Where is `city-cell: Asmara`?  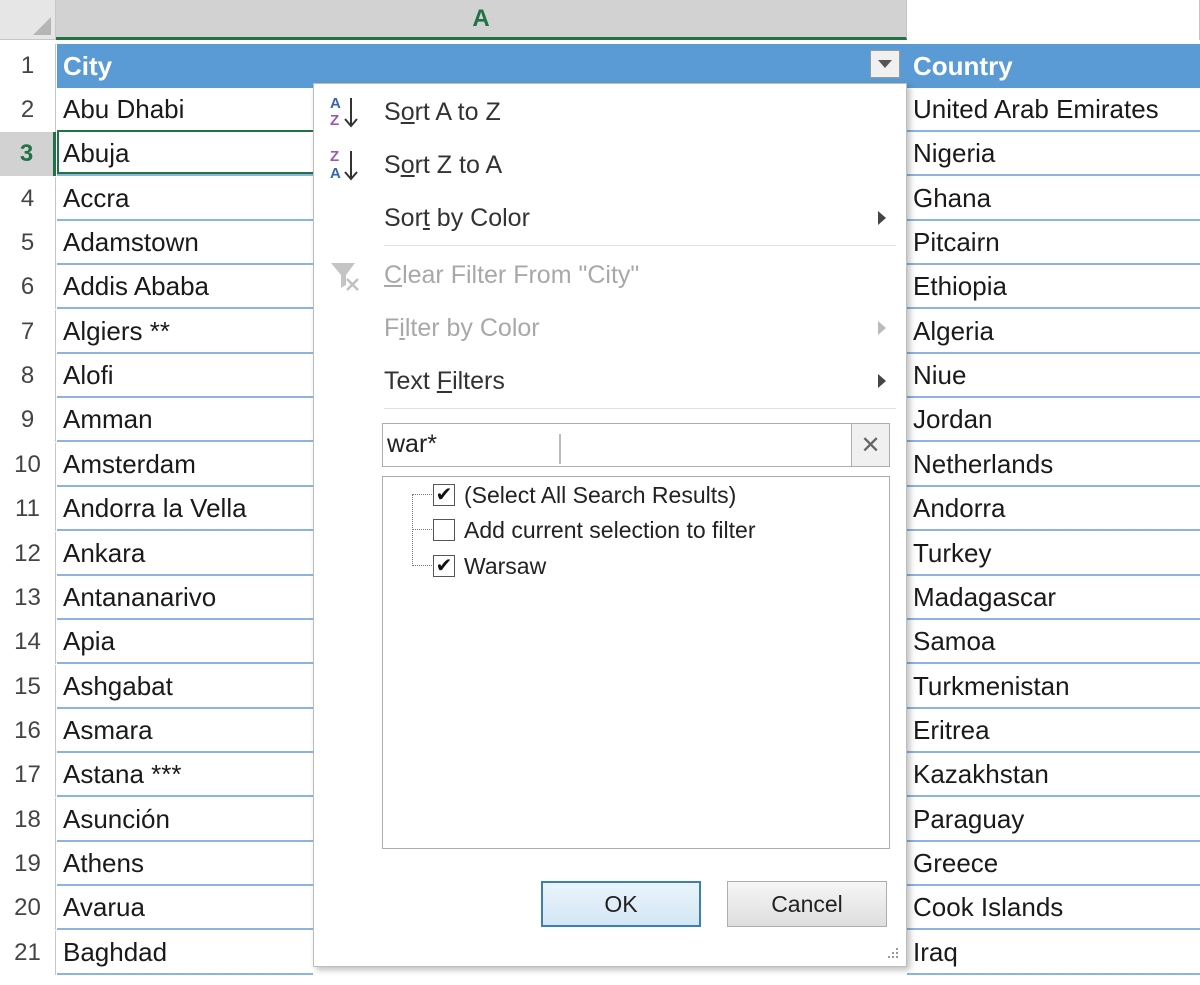 city-cell: Asmara is located at coordinates (185, 731).